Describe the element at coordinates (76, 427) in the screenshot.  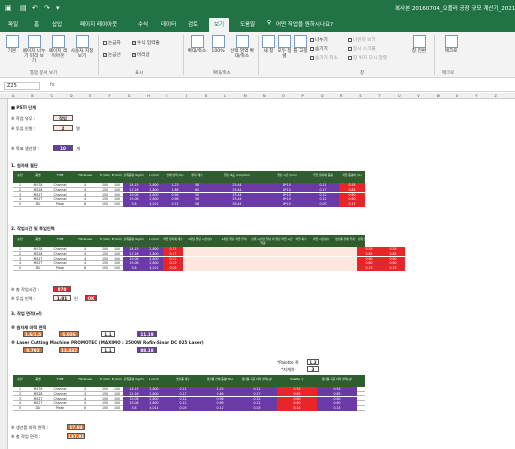
I see `product-area-cell: 17.84` at that location.